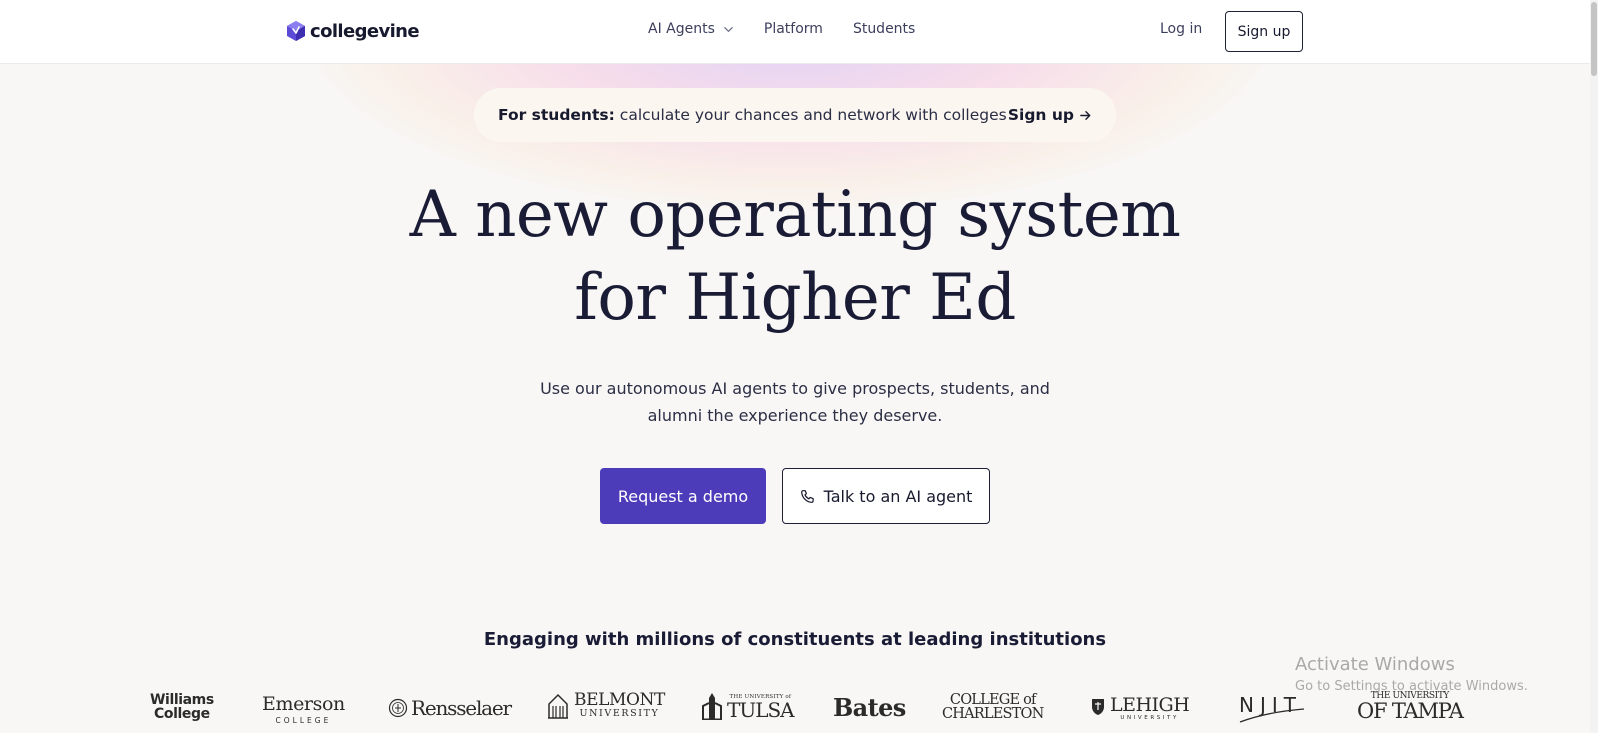  I want to click on nav-item-students: Students, so click(884, 29).